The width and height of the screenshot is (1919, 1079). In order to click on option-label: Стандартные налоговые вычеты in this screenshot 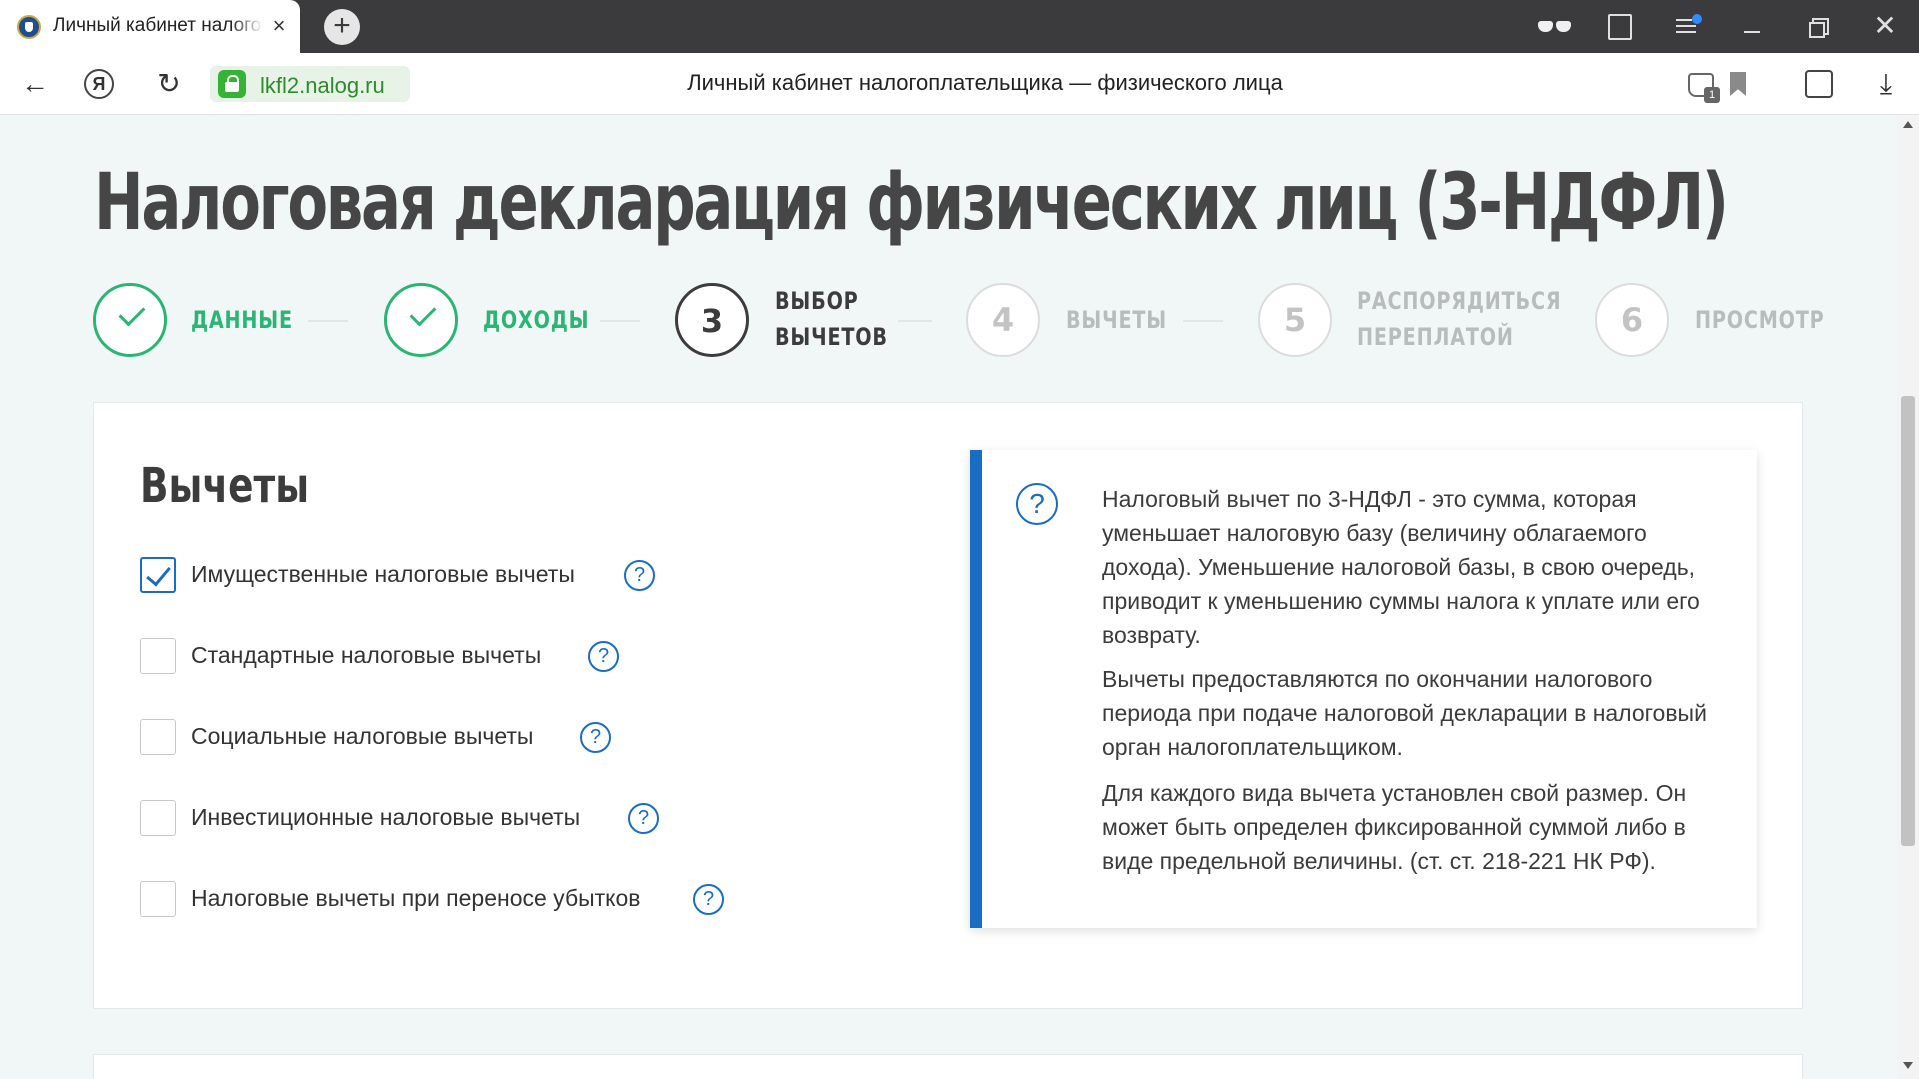, I will do `click(366, 655)`.